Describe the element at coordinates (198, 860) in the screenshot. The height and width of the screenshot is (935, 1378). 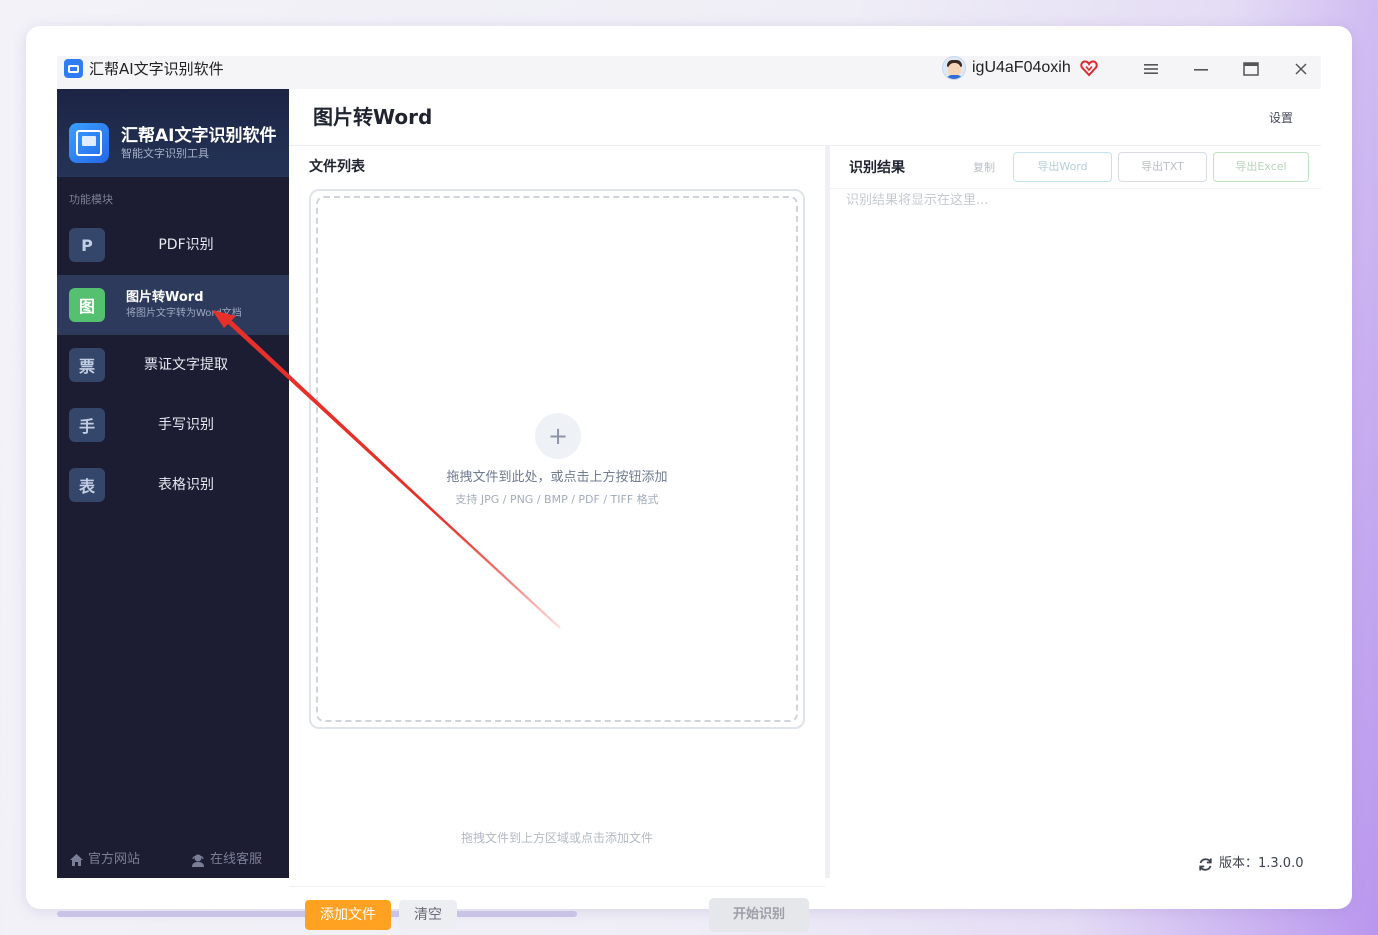
I see `headset-icon` at that location.